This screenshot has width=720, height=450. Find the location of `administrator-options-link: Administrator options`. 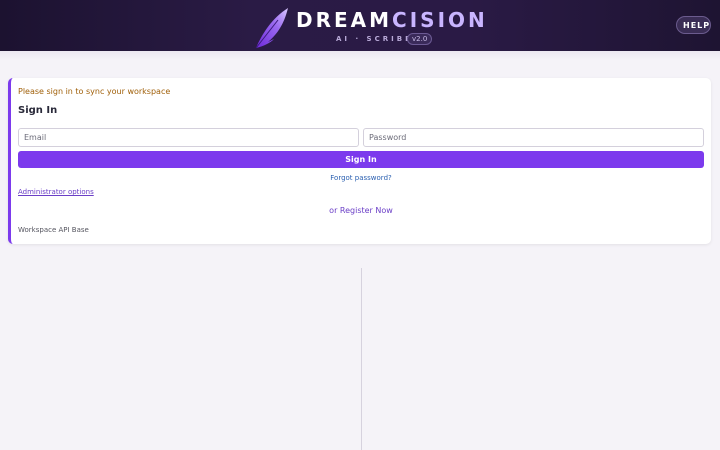

administrator-options-link: Administrator options is located at coordinates (56, 192).